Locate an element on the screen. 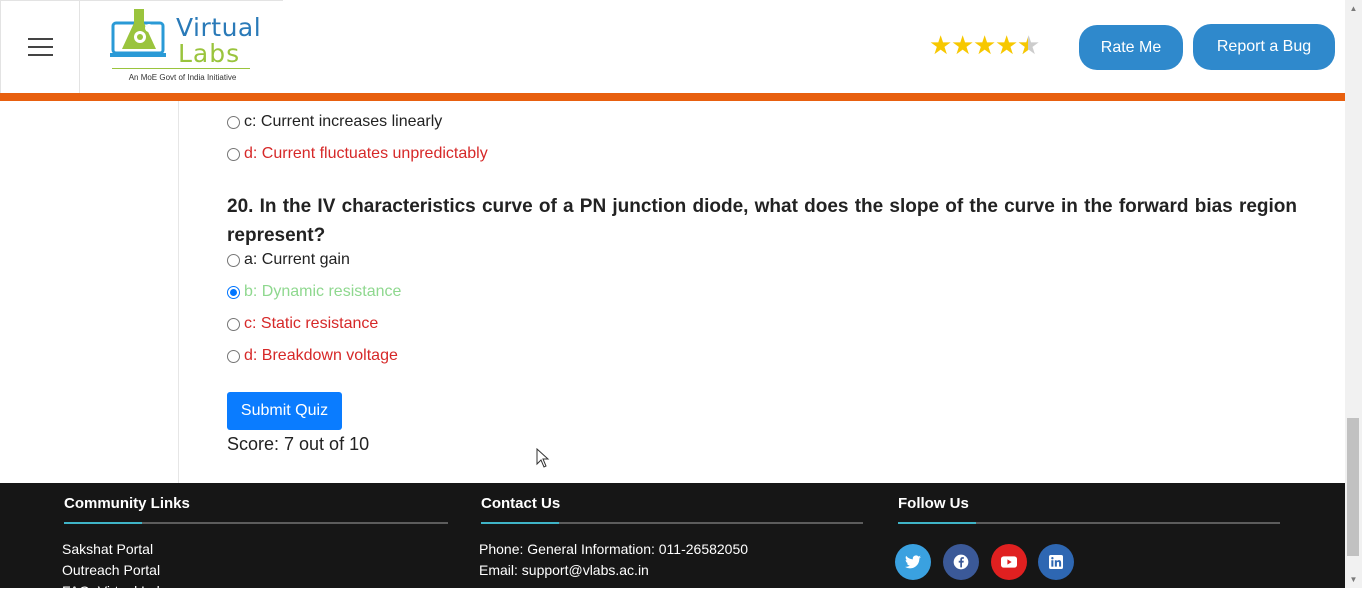  quiz-option: c: Static resistance is located at coordinates (302, 324).